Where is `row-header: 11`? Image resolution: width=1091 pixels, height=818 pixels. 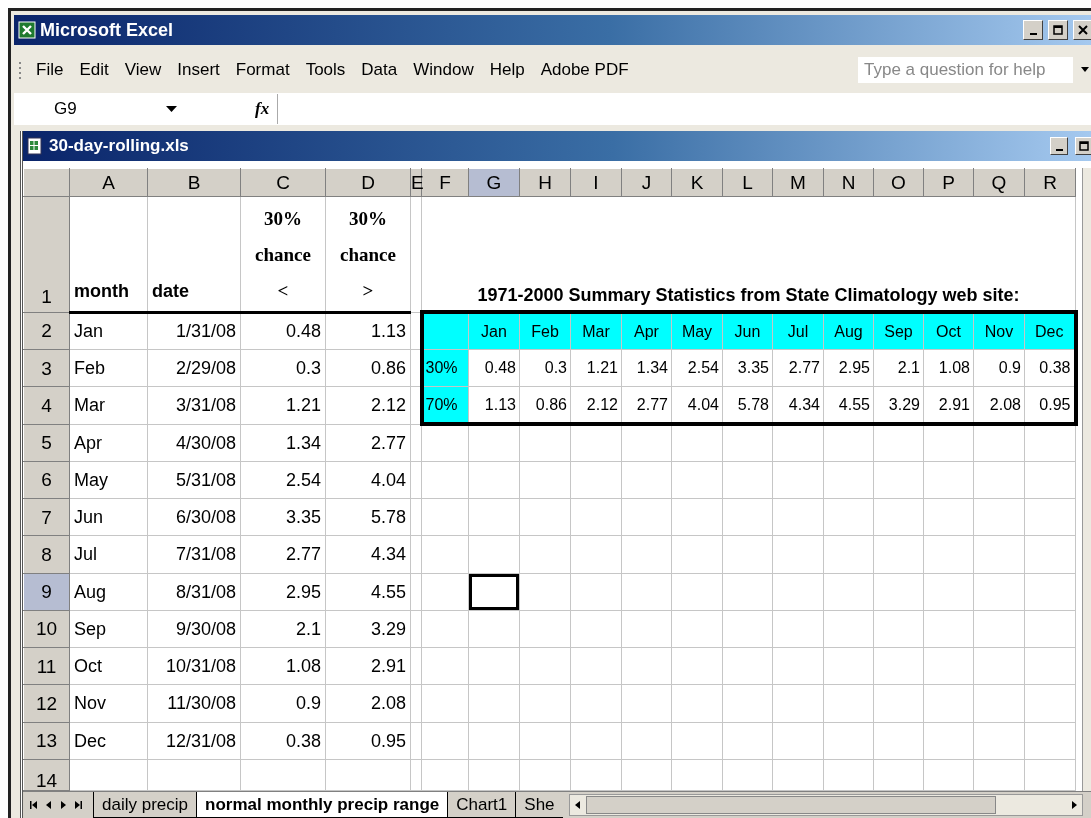
row-header: 11 is located at coordinates (46, 666).